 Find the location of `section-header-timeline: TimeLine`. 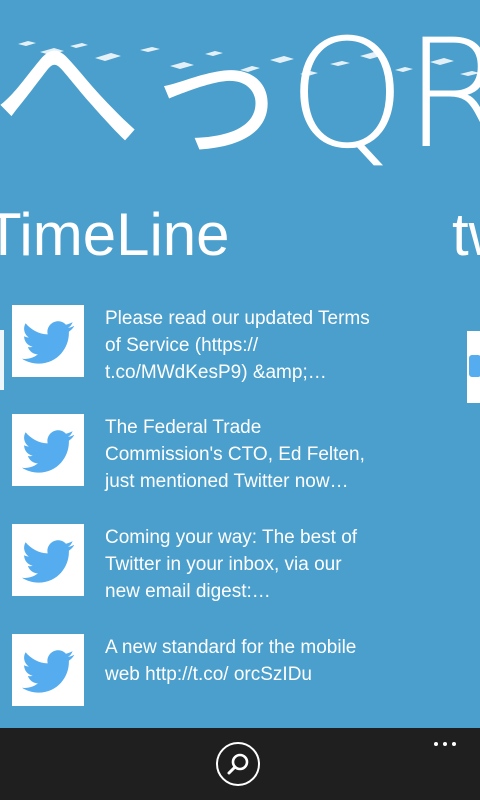

section-header-timeline: TimeLine is located at coordinates (115, 235).